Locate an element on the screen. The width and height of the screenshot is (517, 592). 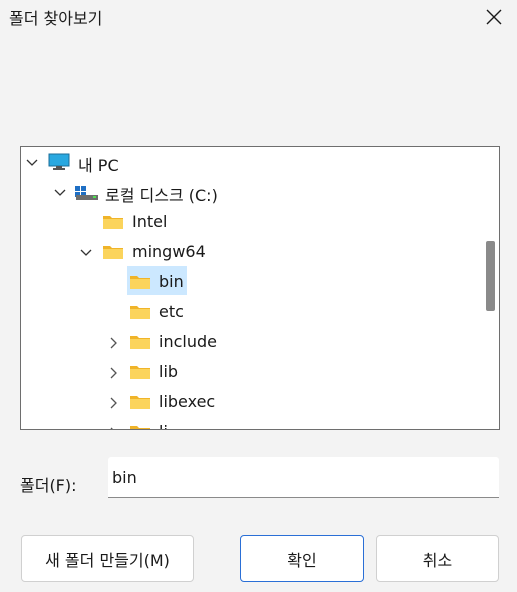
new-folder-button: 새 폴더 만들기(M) is located at coordinates (107, 558).